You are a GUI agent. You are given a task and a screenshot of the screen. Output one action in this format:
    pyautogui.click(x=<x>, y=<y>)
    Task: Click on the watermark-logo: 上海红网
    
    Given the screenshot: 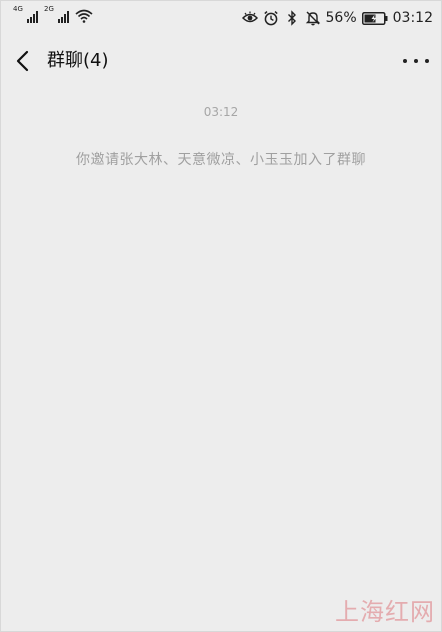 What is the action you would take?
    pyautogui.click(x=385, y=612)
    